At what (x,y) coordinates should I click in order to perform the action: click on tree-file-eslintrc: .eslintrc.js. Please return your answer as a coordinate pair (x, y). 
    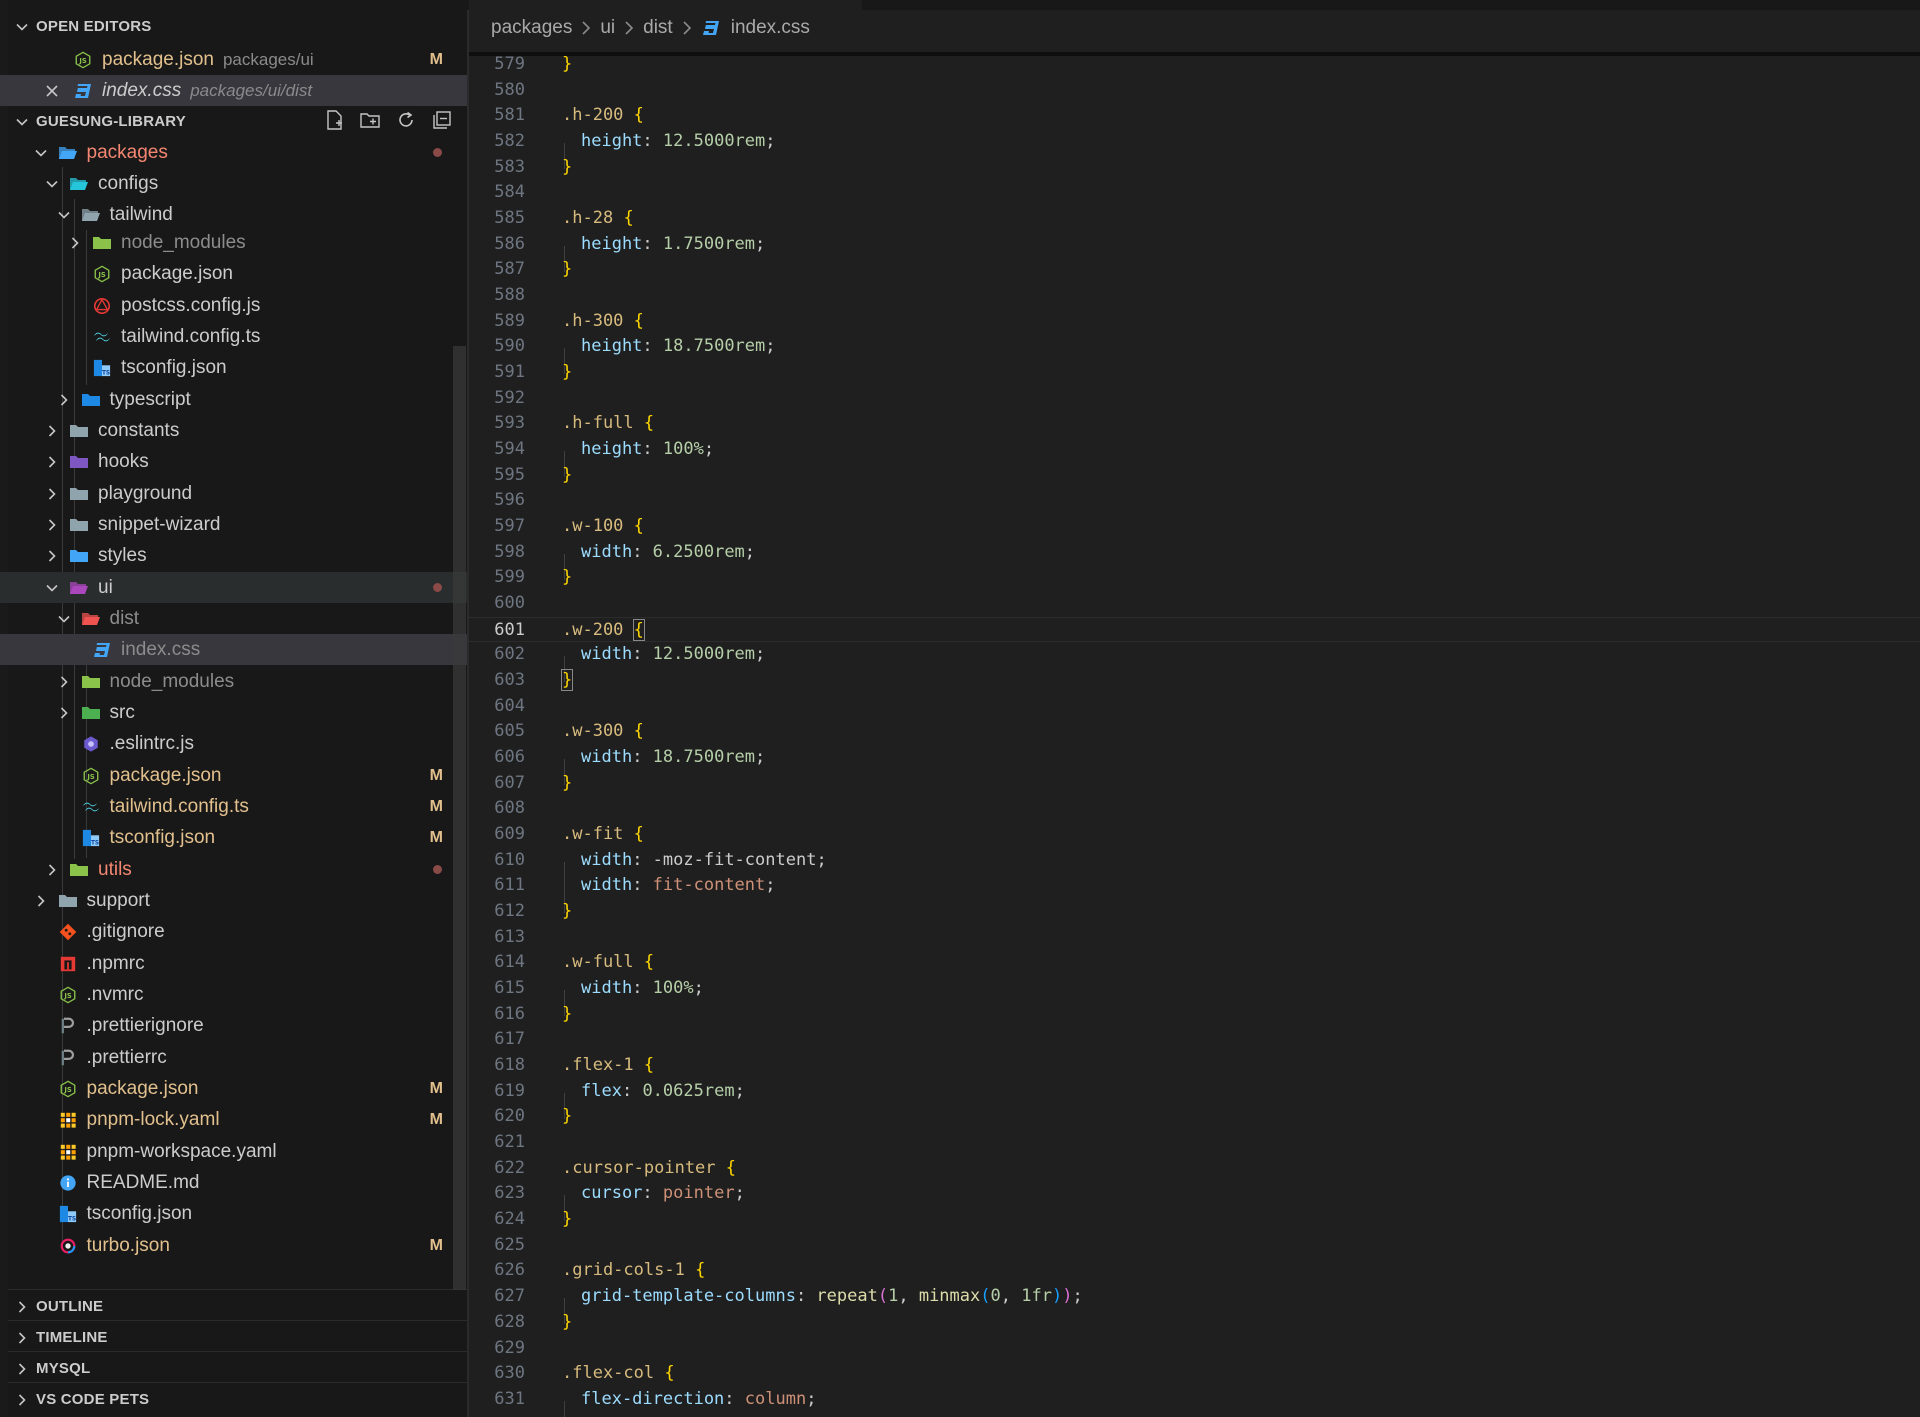
    Looking at the image, I should click on (233, 743).